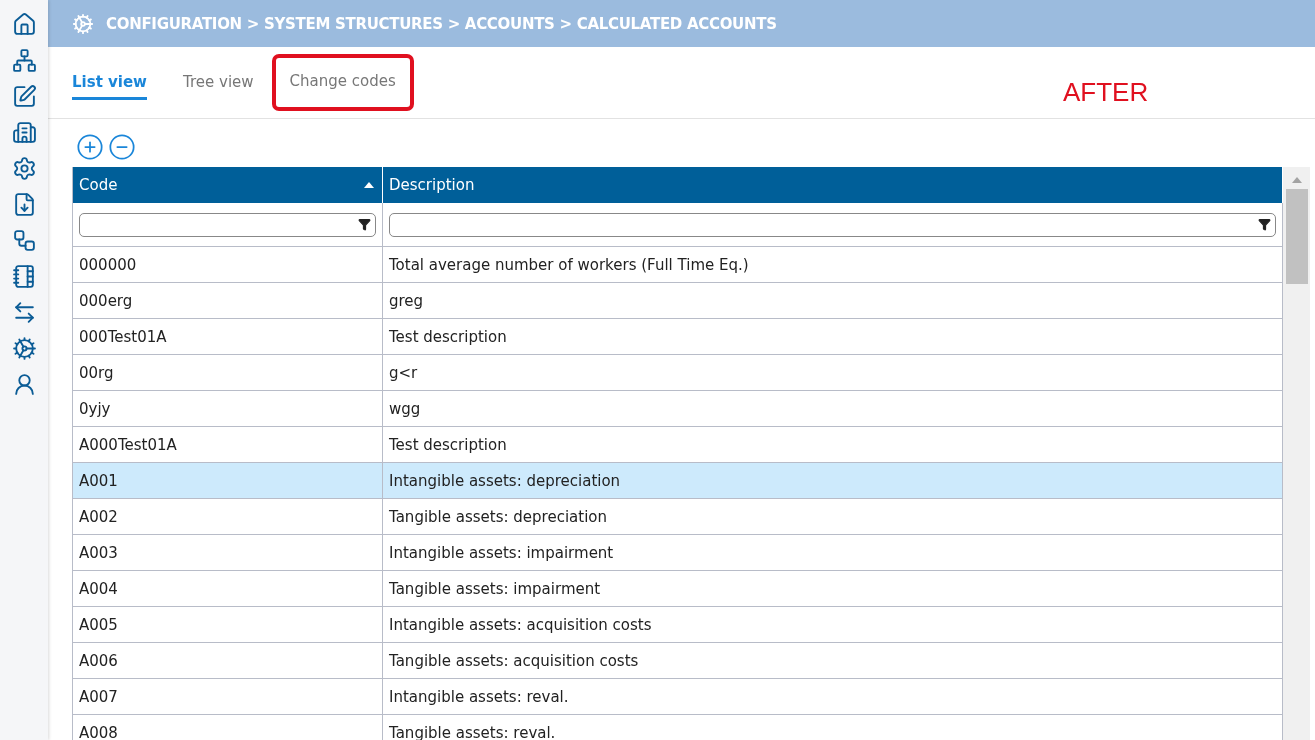  Describe the element at coordinates (24, 24) in the screenshot. I see `home-icon` at that location.